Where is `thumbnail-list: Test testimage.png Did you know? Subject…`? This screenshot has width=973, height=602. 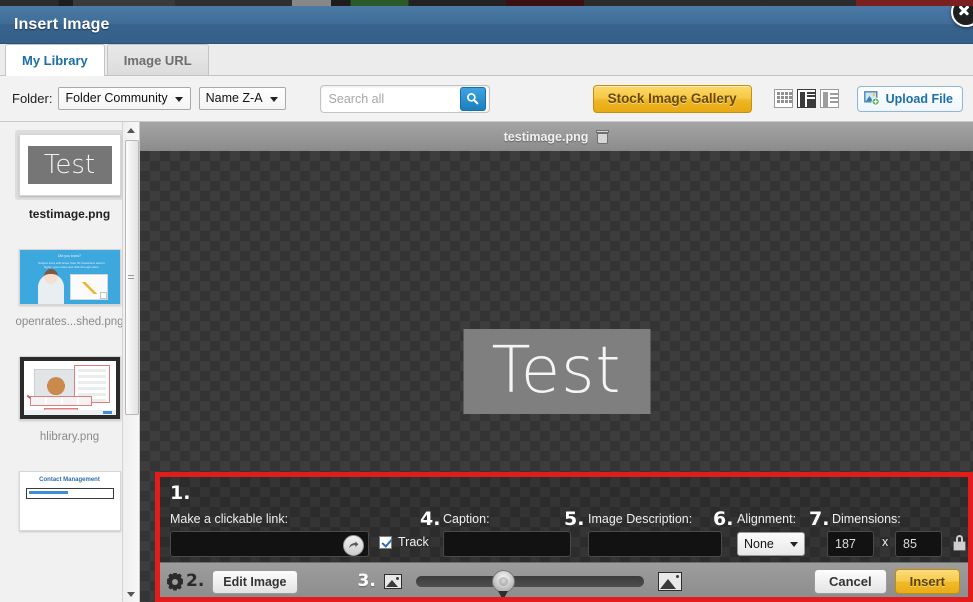 thumbnail-list: Test testimage.png Did you know? Subject… is located at coordinates (69, 328).